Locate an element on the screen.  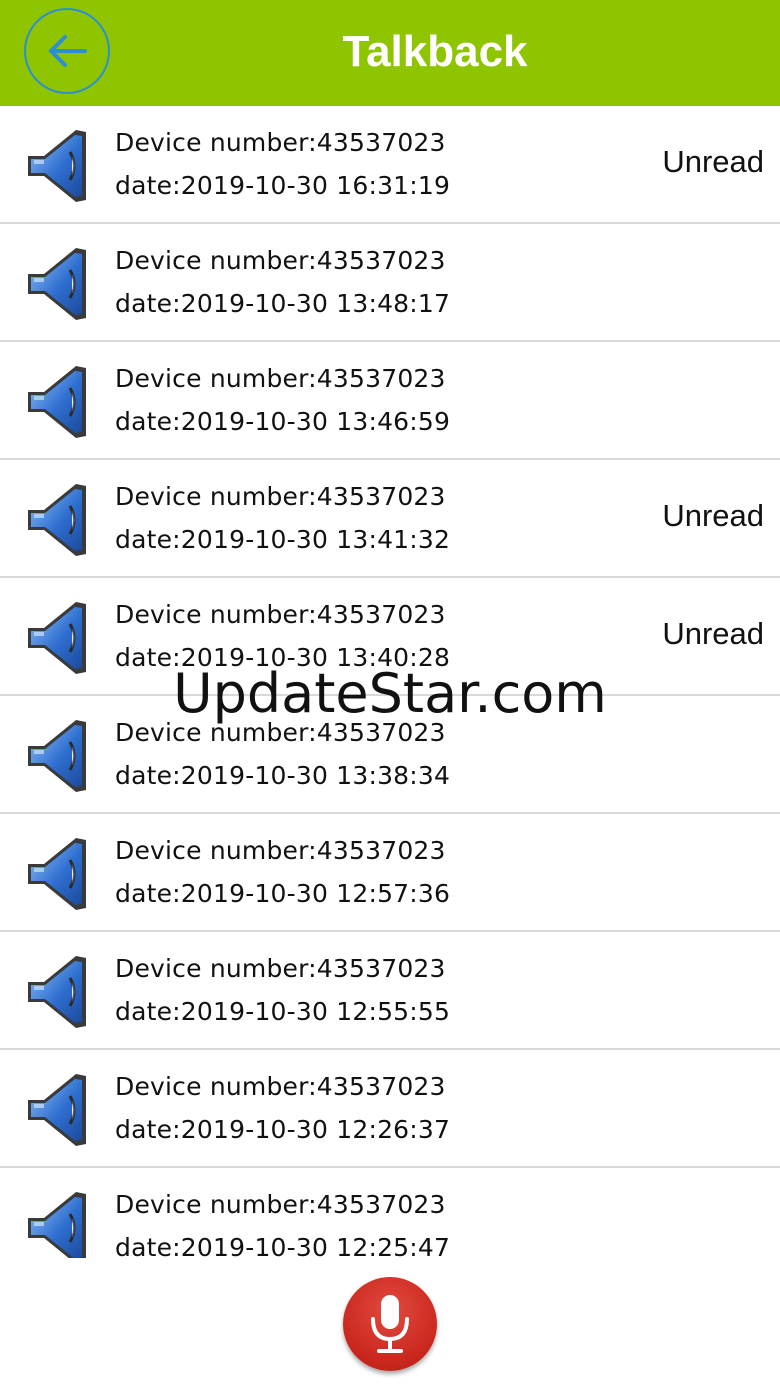
message-date: date:2019-10-30 16:31:19 is located at coordinates (283, 185).